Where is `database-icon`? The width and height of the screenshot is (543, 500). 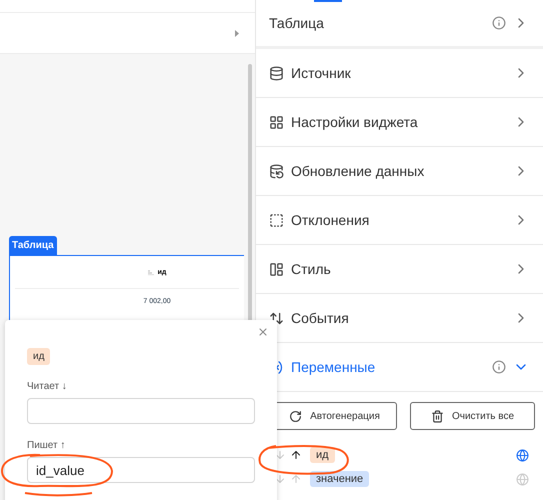
database-icon is located at coordinates (276, 73).